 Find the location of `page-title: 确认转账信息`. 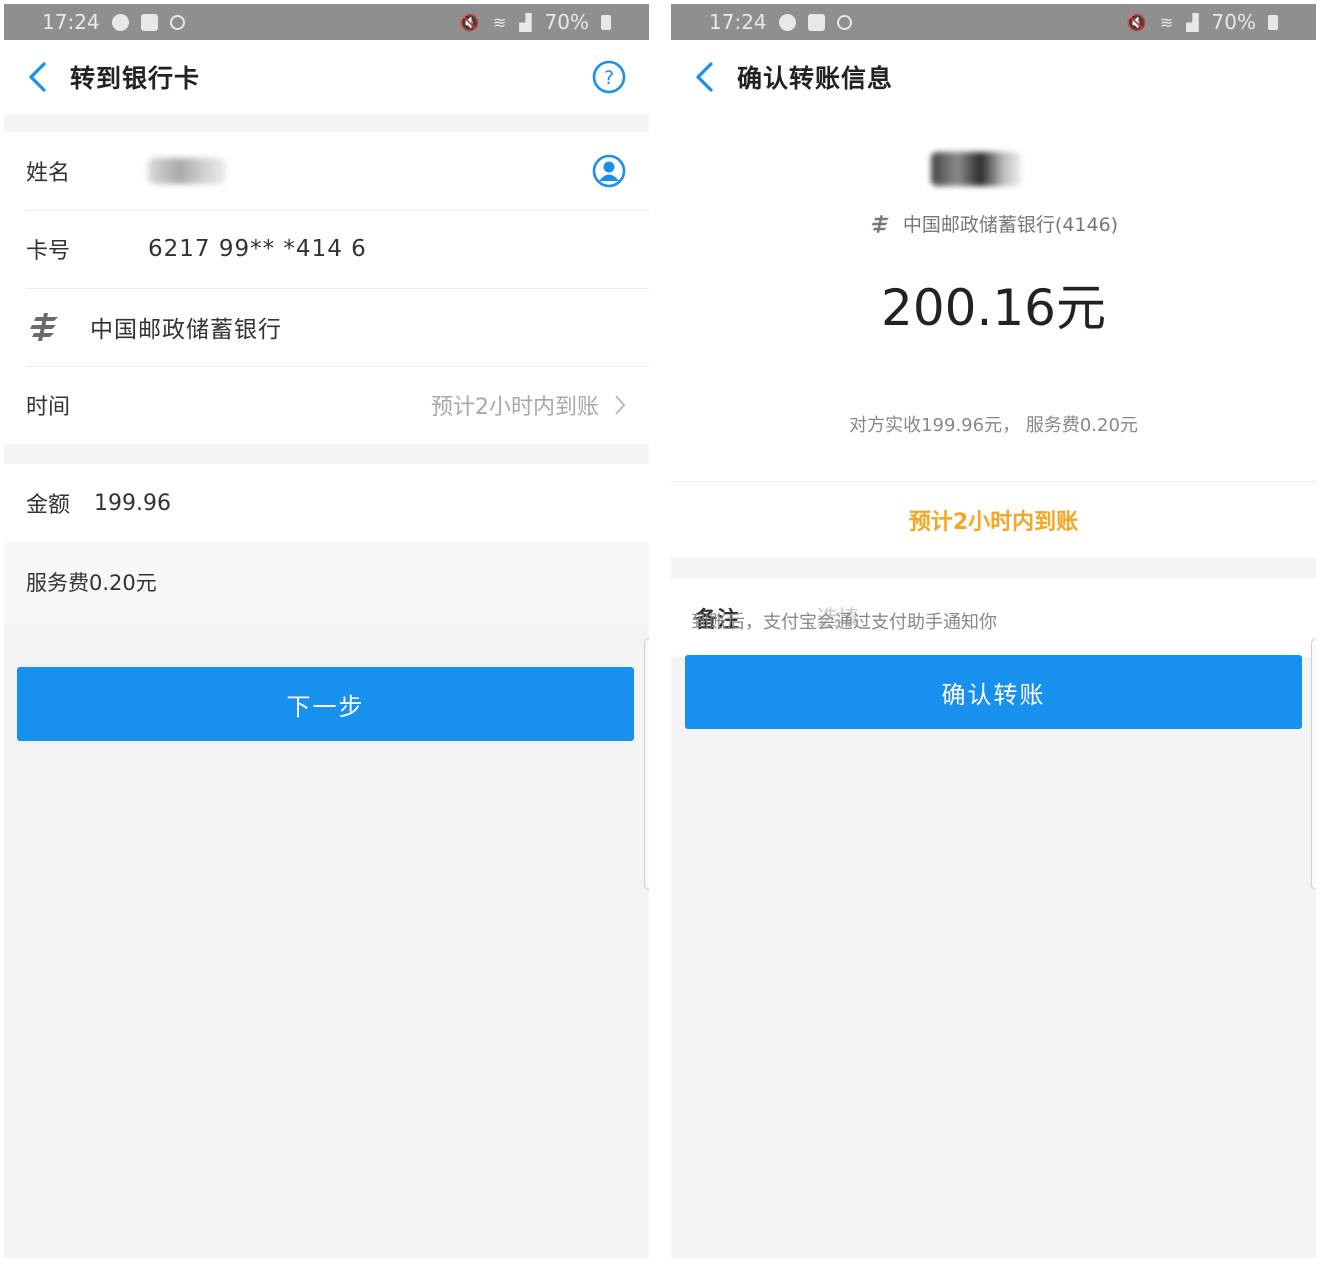

page-title: 确认转账信息 is located at coordinates (815, 78).